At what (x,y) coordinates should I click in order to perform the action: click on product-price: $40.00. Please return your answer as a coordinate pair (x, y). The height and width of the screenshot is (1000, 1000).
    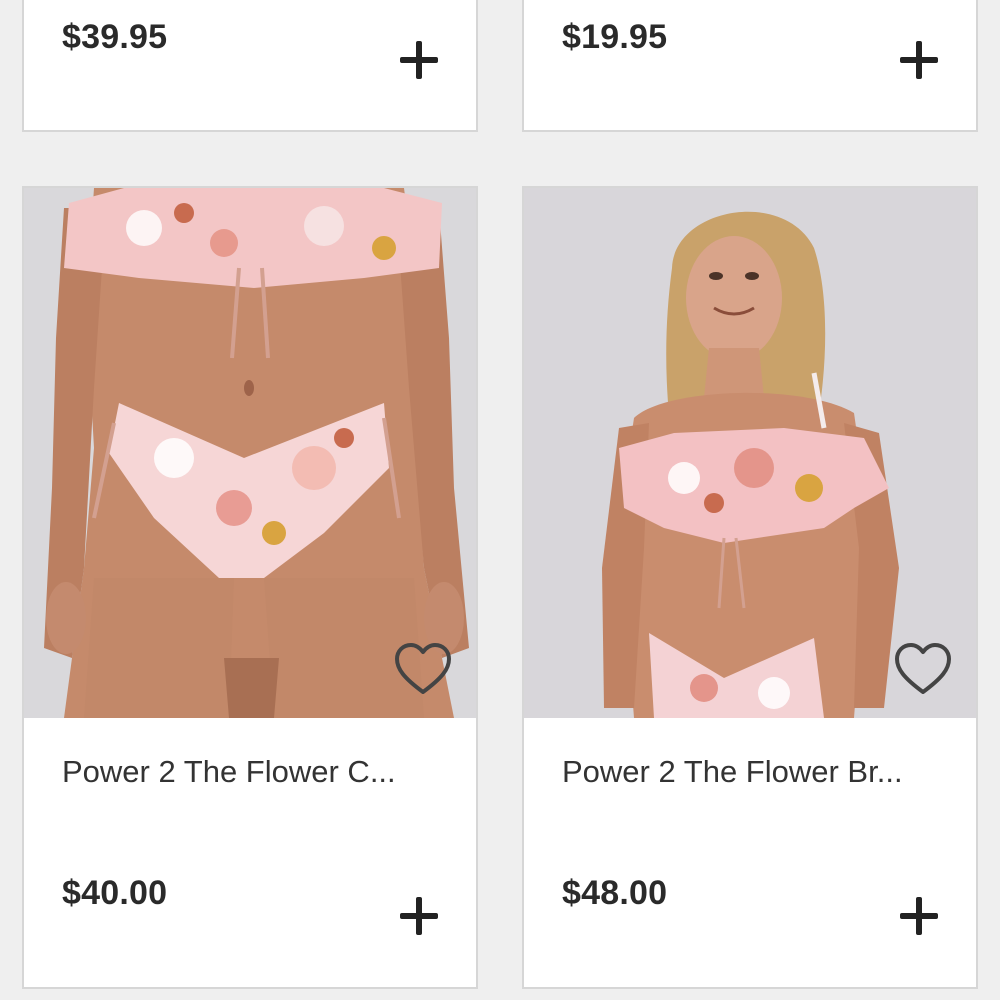
    Looking at the image, I should click on (115, 893).